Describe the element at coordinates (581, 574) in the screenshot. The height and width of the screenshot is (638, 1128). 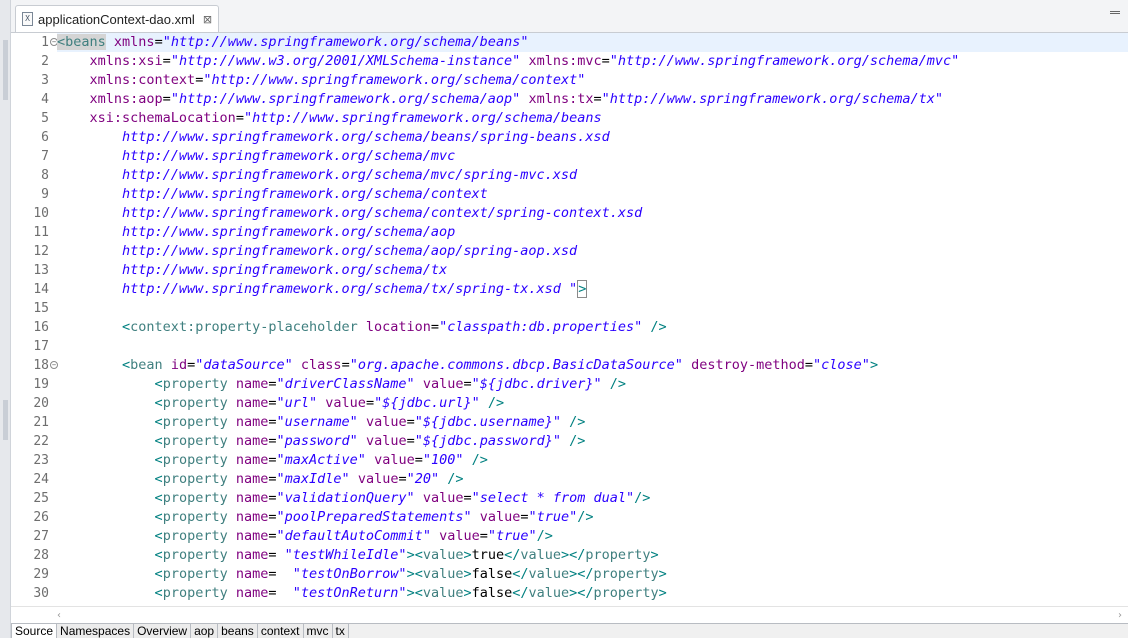
I see `code-token: ></` at that location.